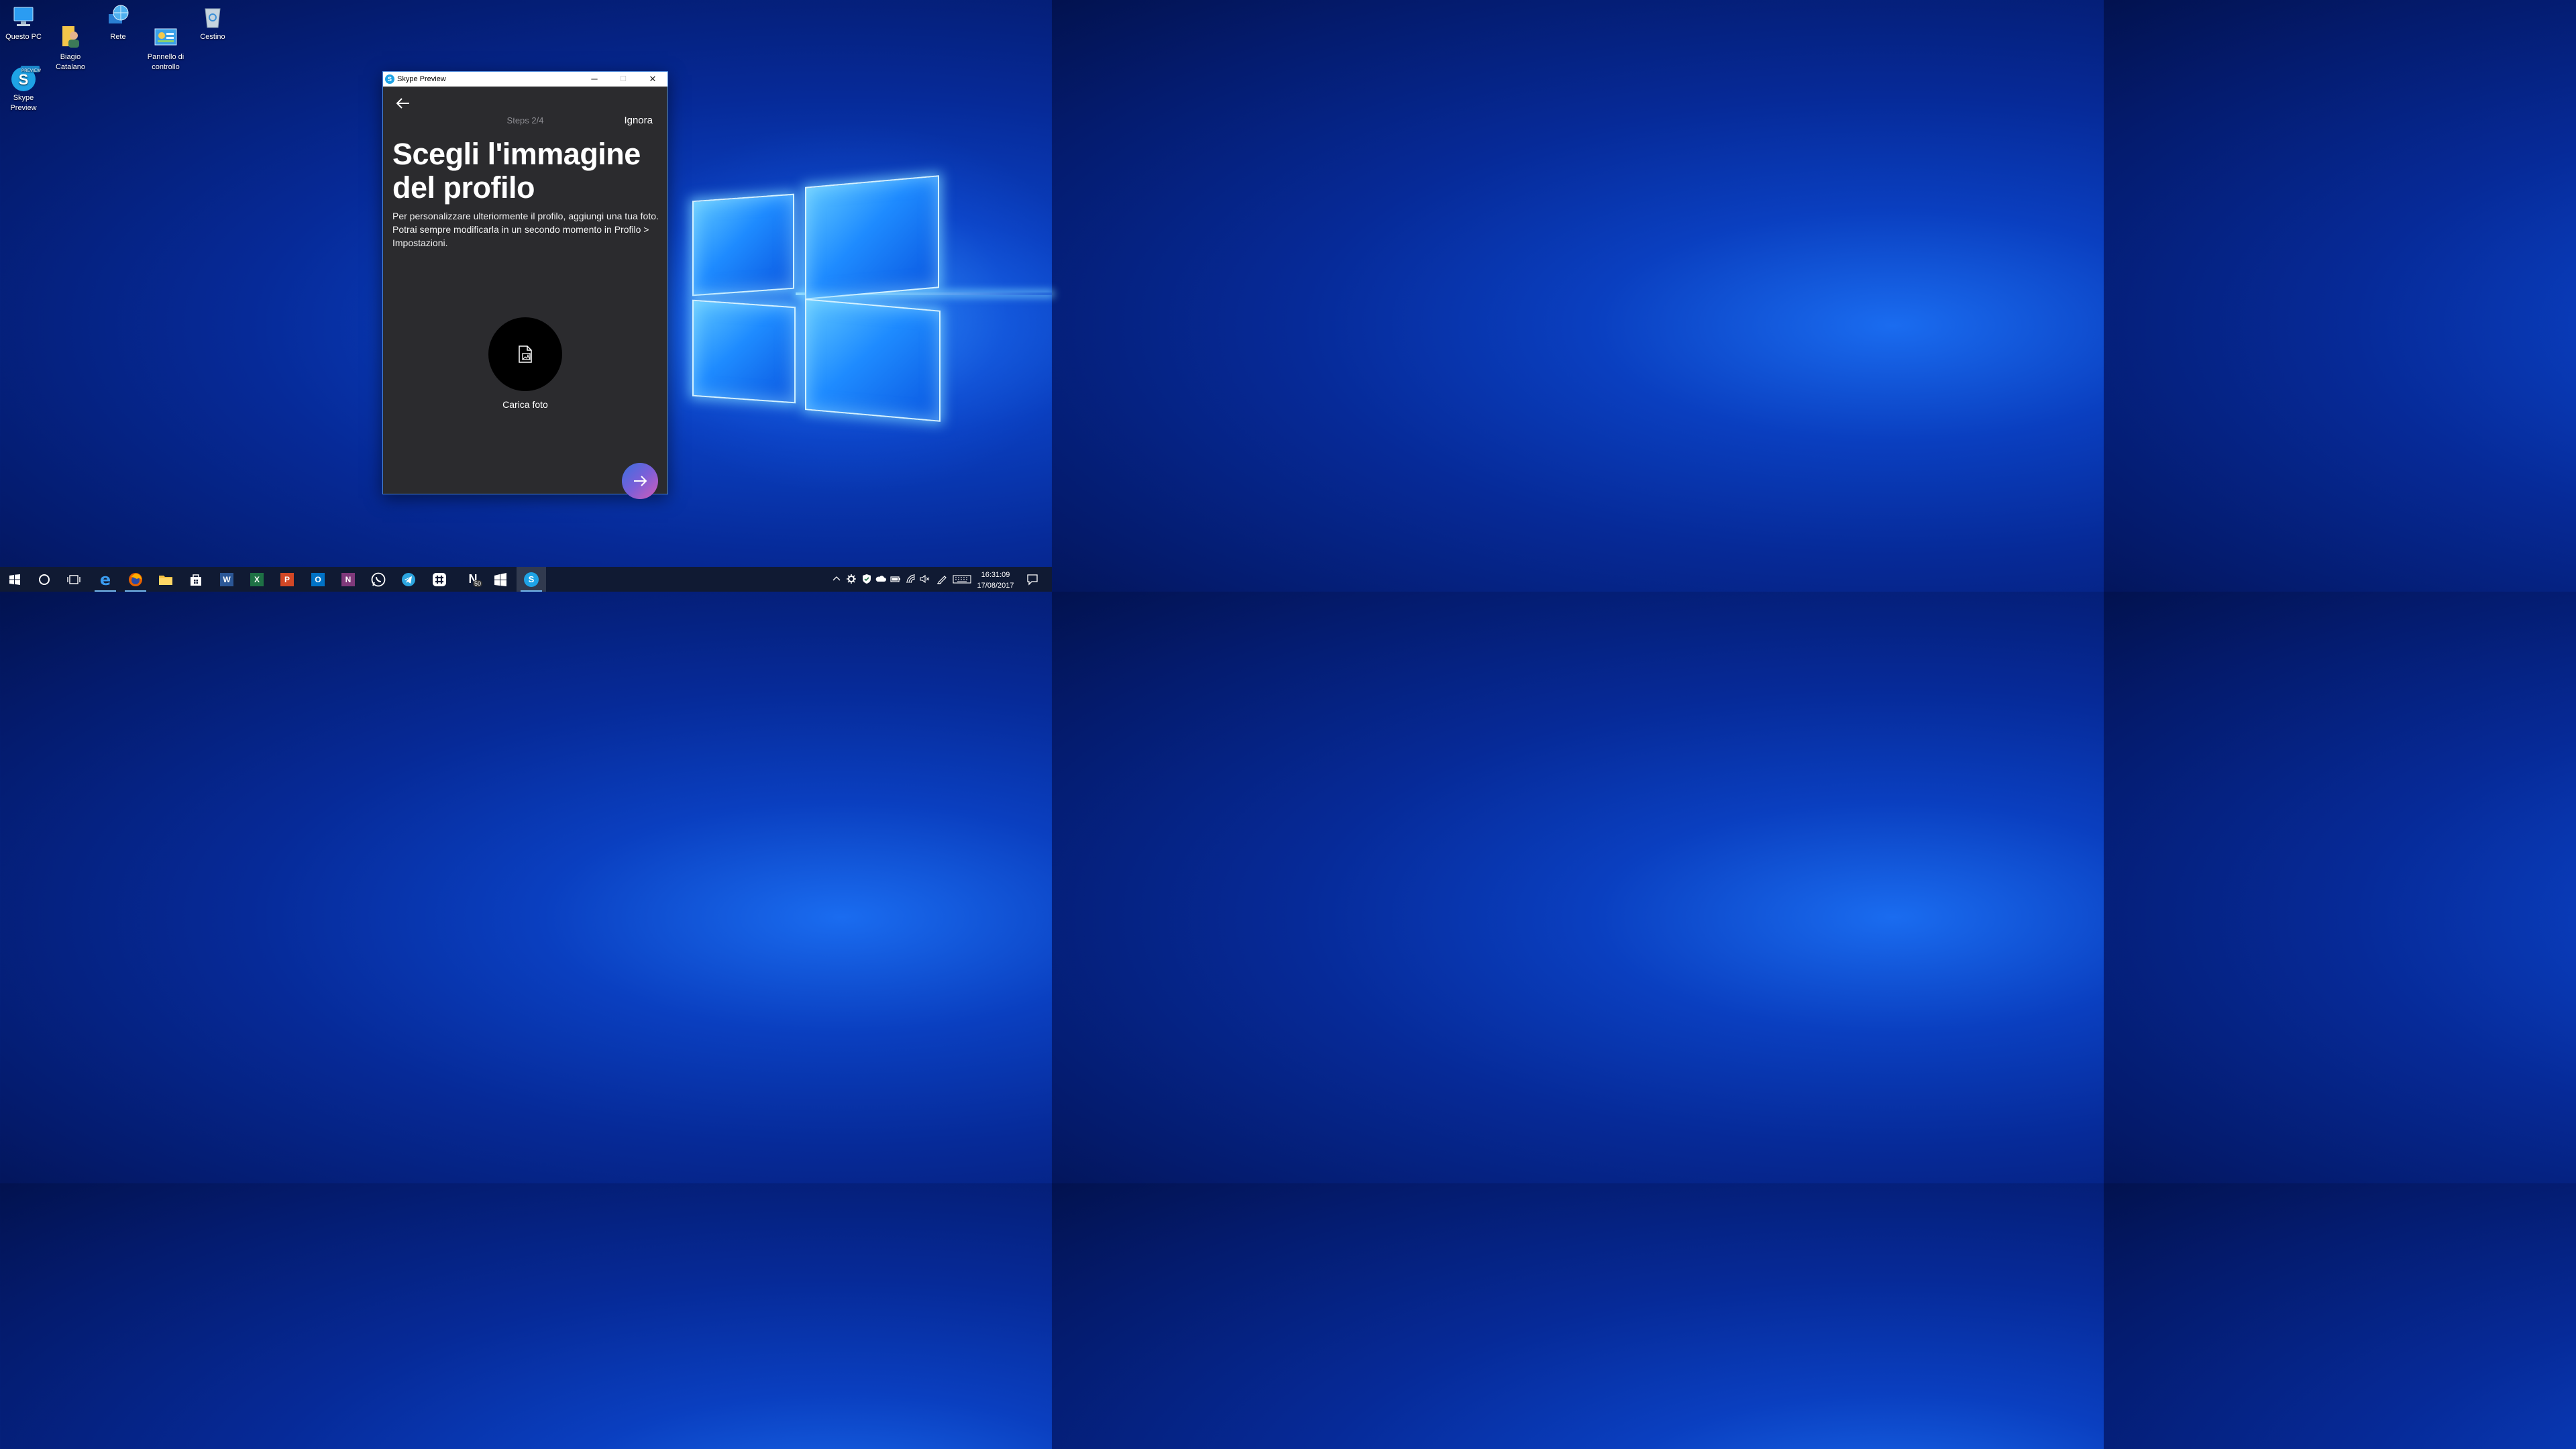  Describe the element at coordinates (463, 187) in the screenshot. I see `page-title-line: del profilo` at that location.